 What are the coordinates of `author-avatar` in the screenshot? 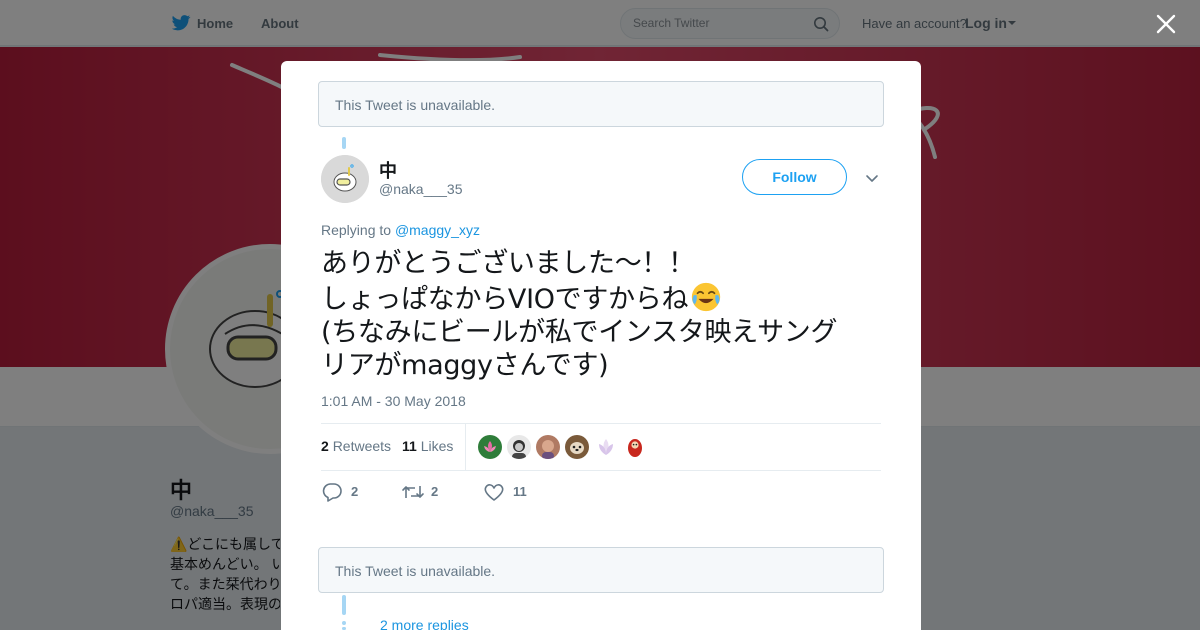 It's located at (345, 179).